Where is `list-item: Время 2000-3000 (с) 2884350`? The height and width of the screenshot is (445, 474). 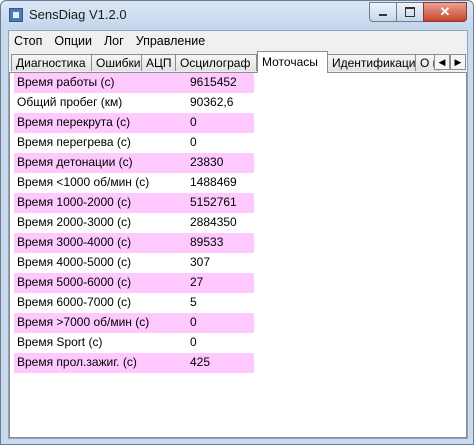 list-item: Время 2000-3000 (с) 2884350 is located at coordinates (134, 223).